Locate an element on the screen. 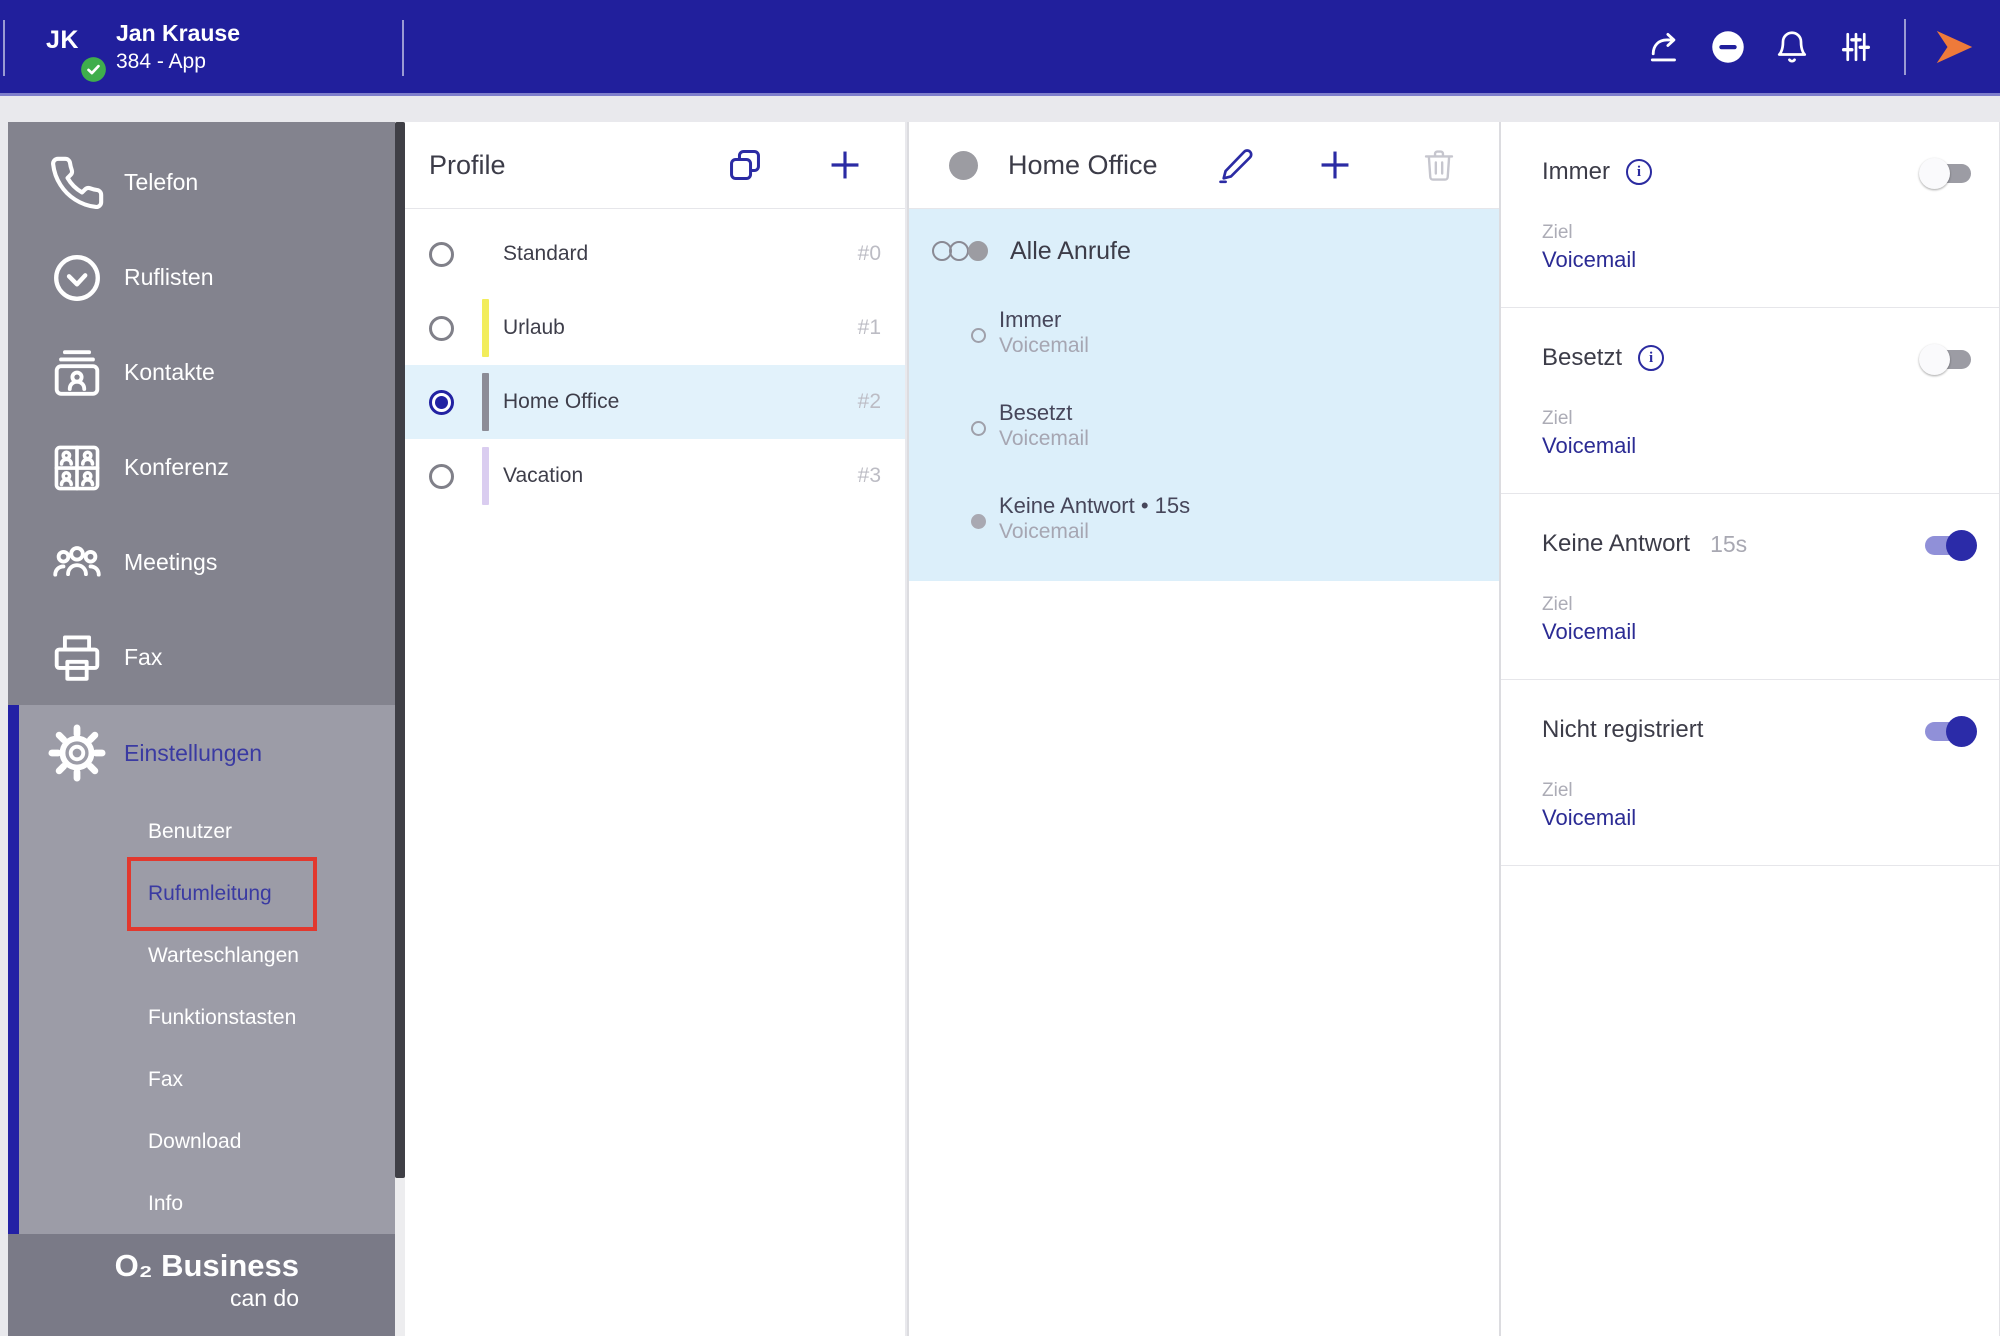  rule-keine-antwort: Keine Antwort • 15s Voicemail is located at coordinates (1204, 518).